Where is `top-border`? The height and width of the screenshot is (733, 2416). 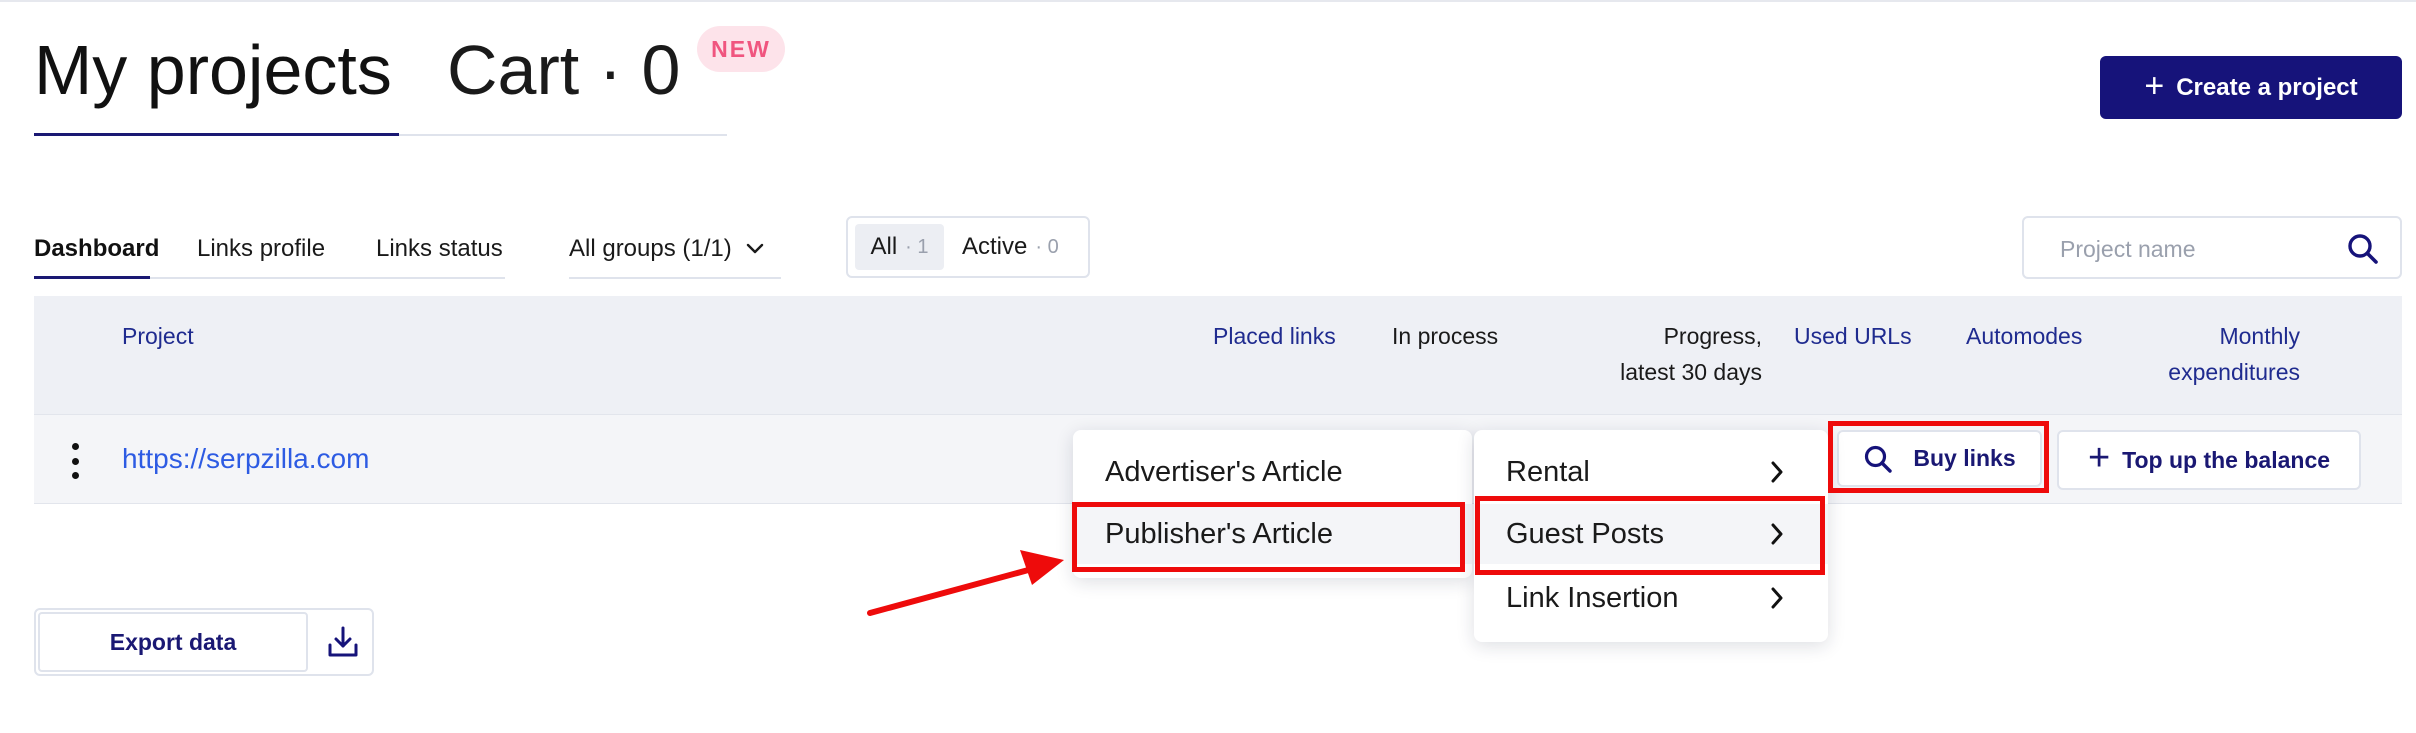 top-border is located at coordinates (1208, 1).